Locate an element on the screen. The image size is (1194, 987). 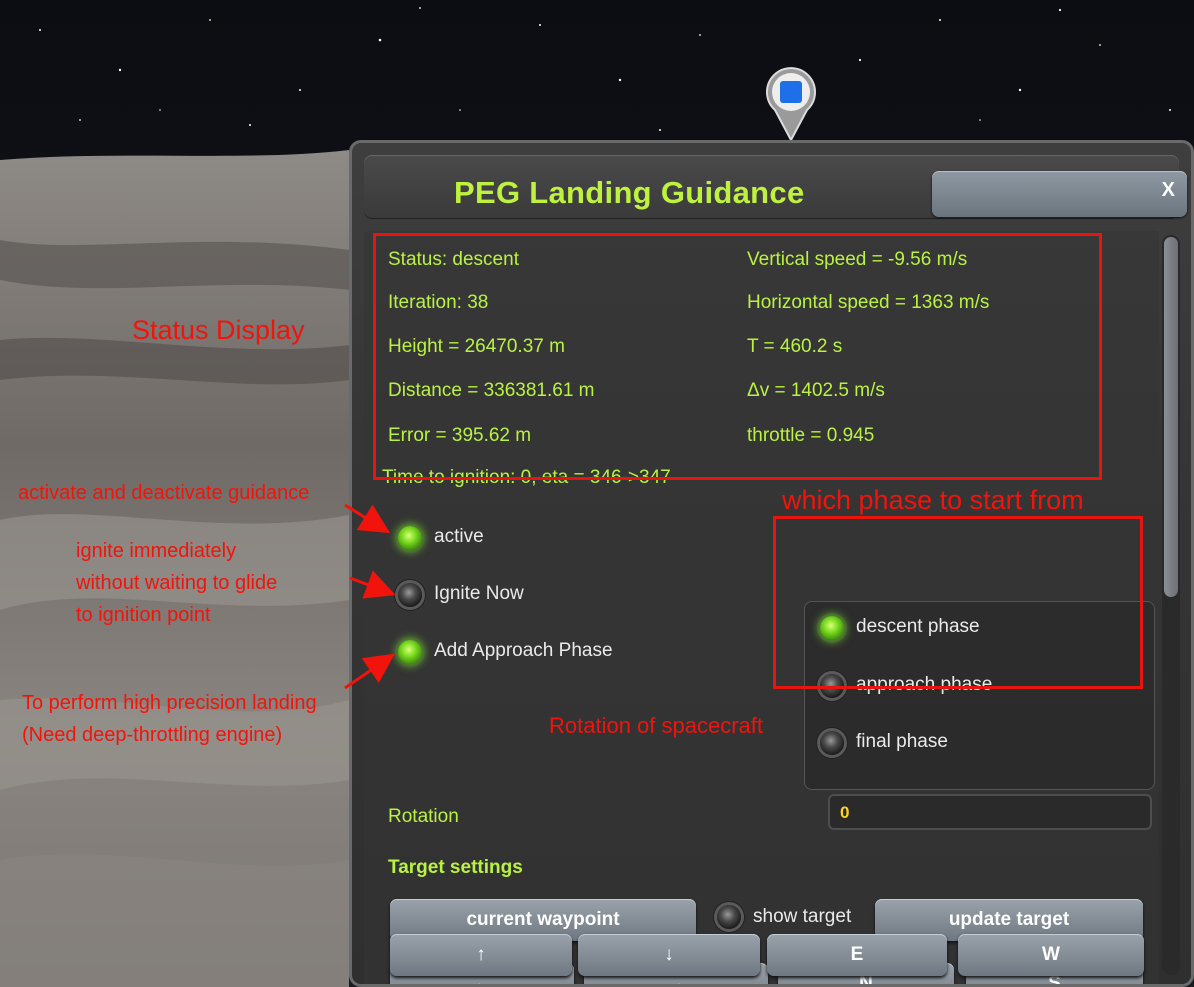
show-target-toggle is located at coordinates (729, 917).